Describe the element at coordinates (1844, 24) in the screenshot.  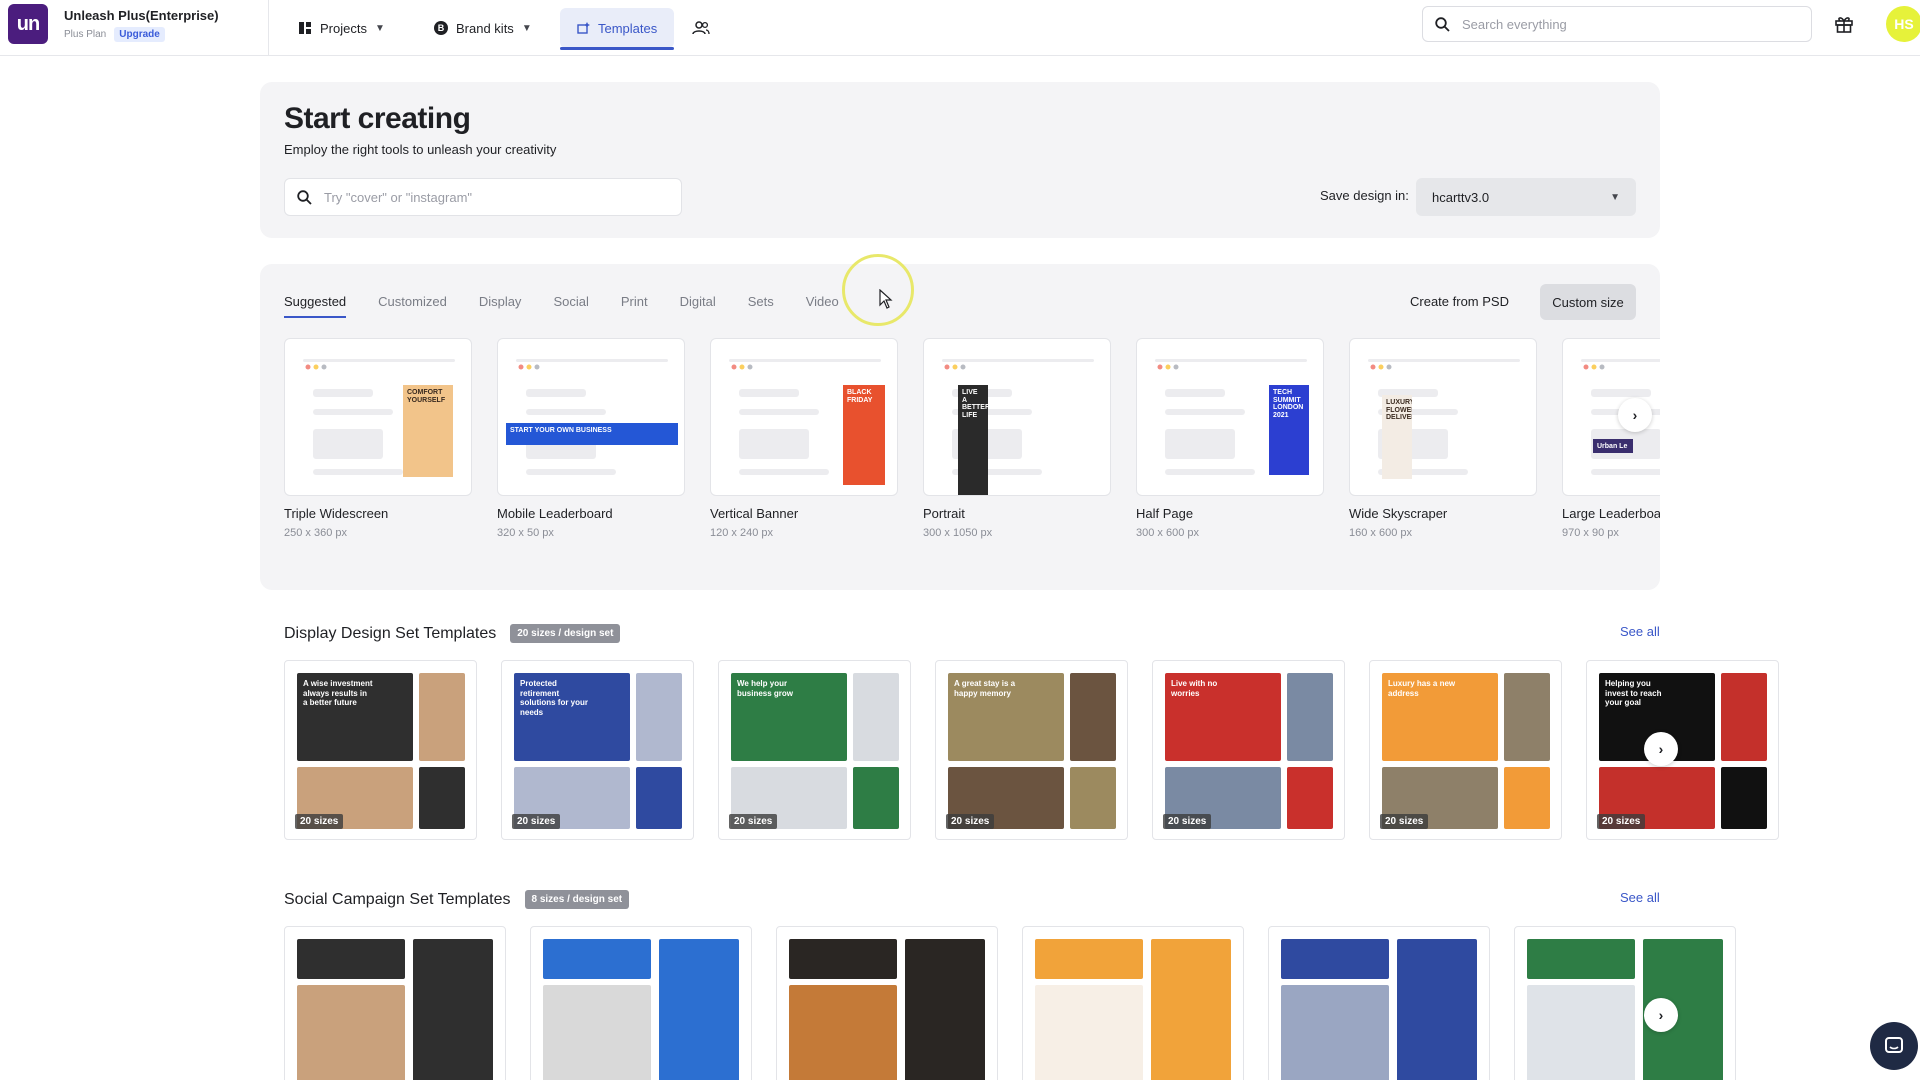
I see `gift-icon` at that location.